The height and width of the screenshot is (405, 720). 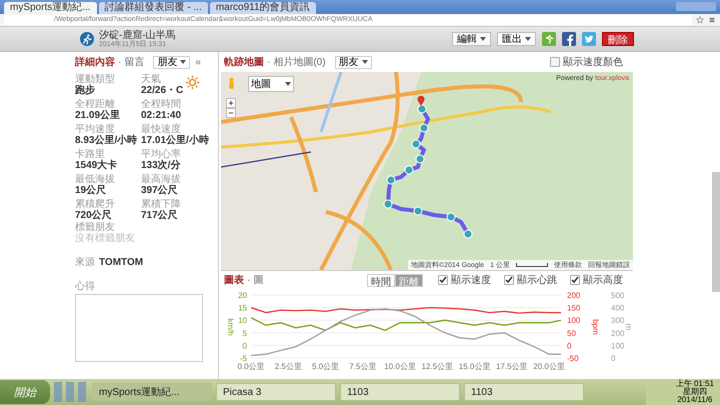 I want to click on axis-tick-label: 10.0公里, so click(x=400, y=366).